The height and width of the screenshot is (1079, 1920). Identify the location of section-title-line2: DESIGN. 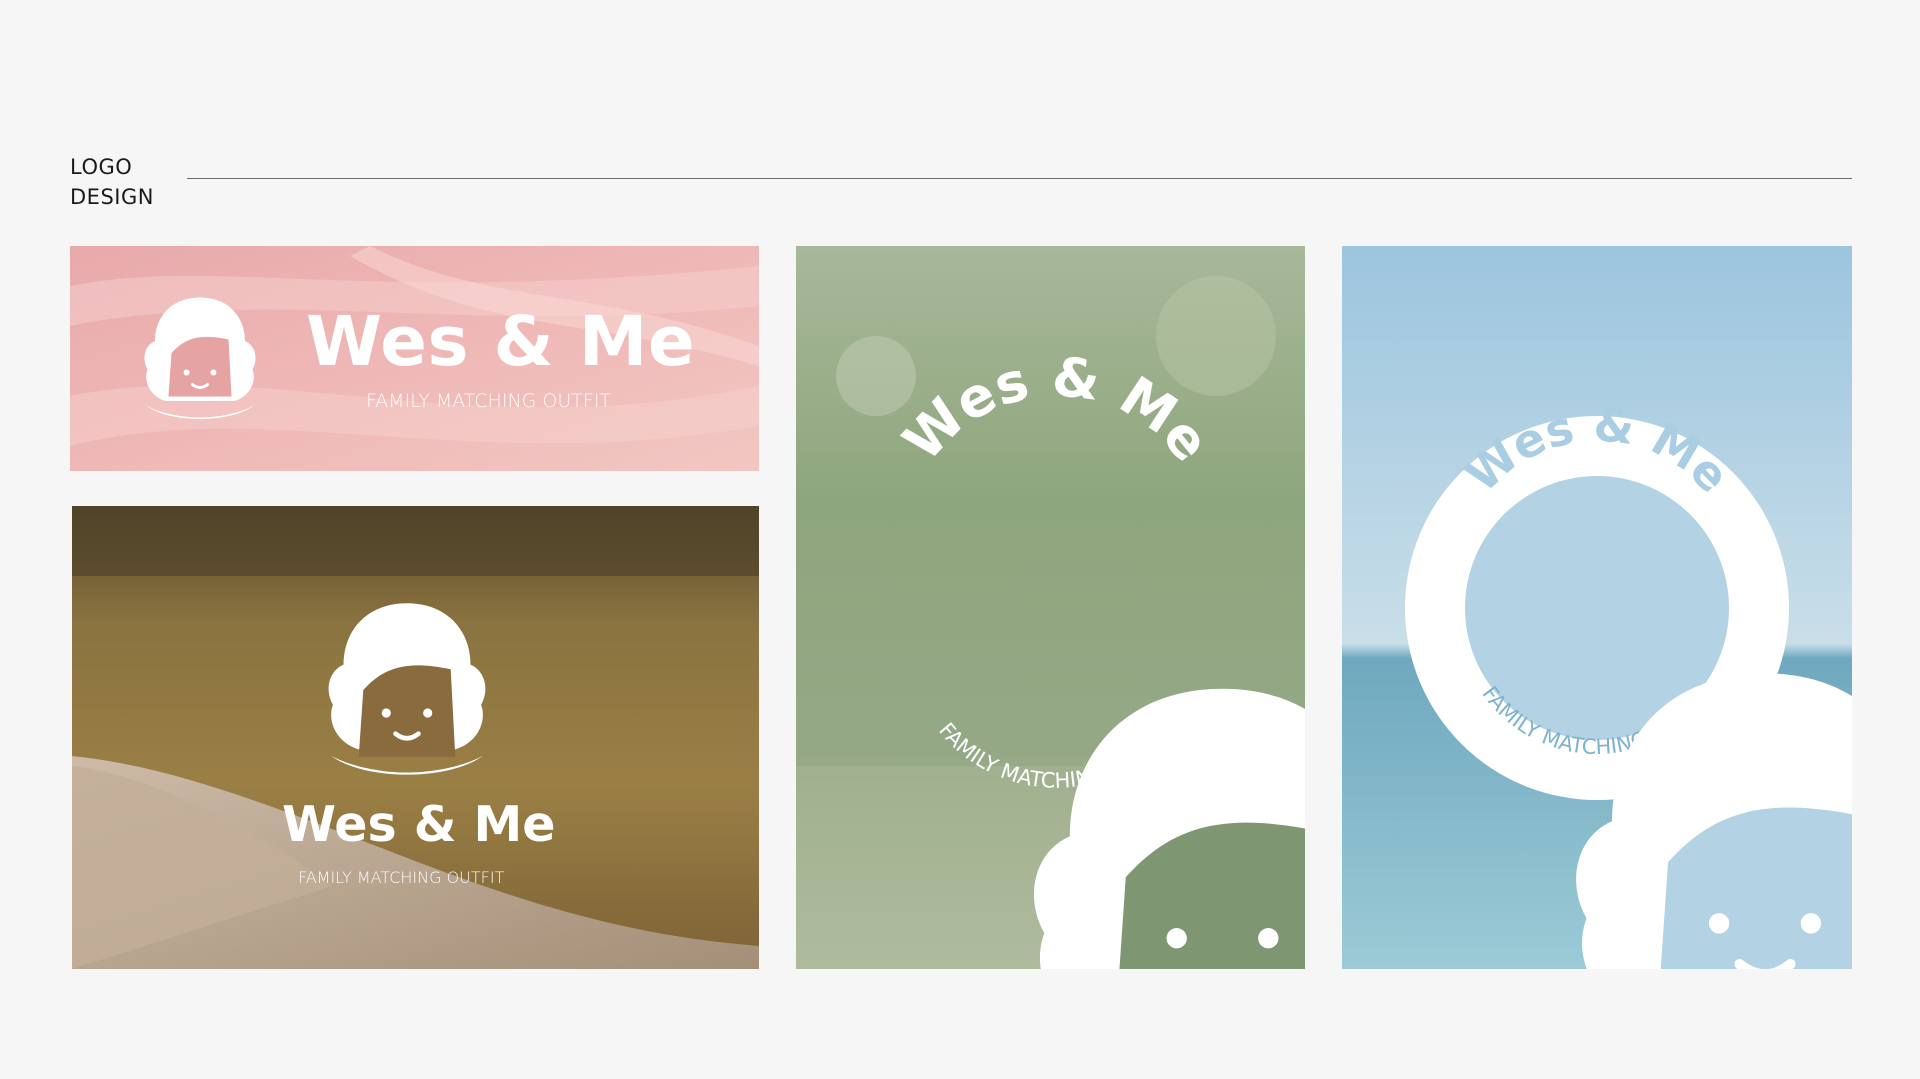
(112, 197).